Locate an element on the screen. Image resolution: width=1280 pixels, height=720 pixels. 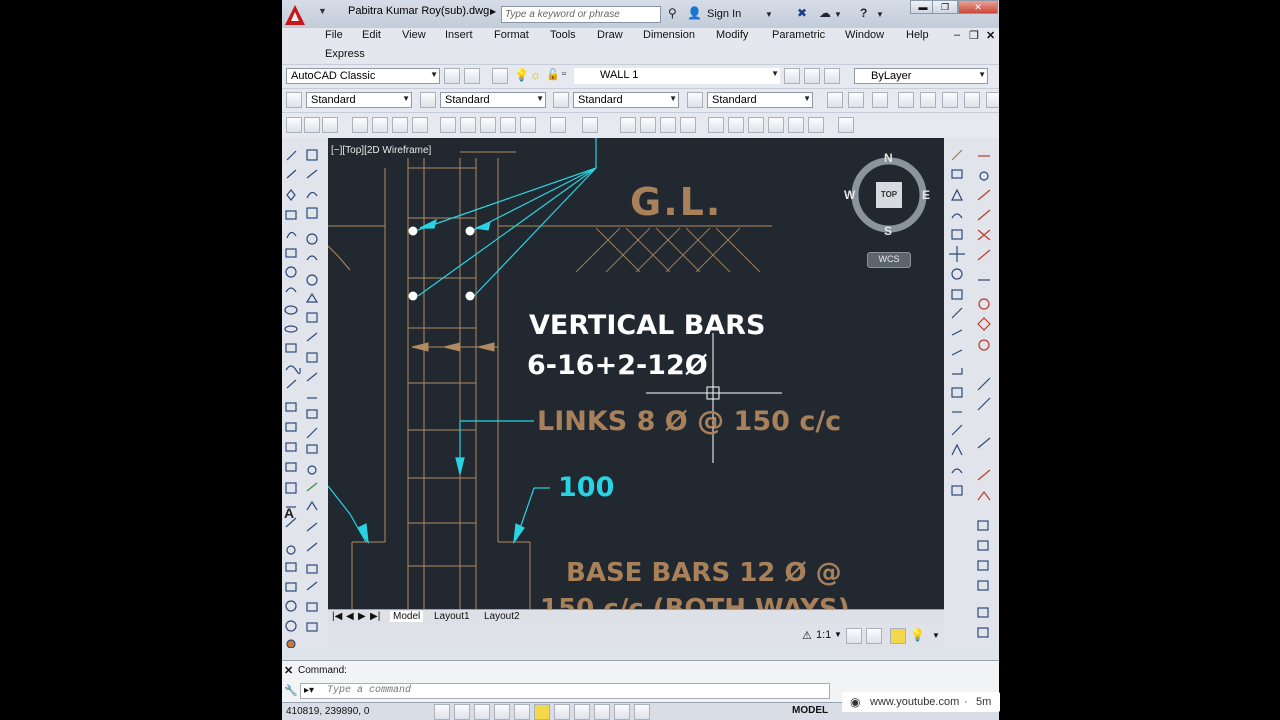
menu-express: Express is located at coordinates (345, 54).